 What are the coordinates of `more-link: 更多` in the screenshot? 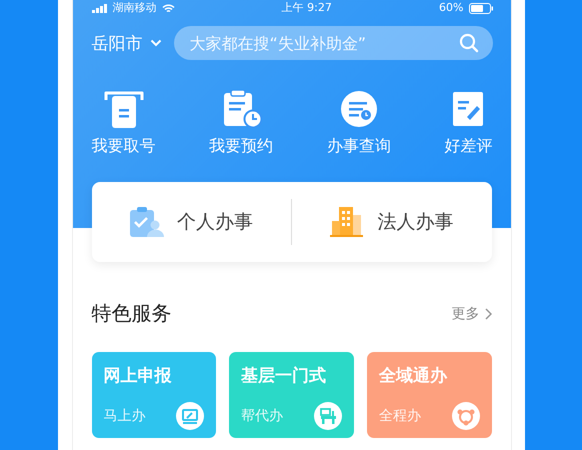 It's located at (472, 313).